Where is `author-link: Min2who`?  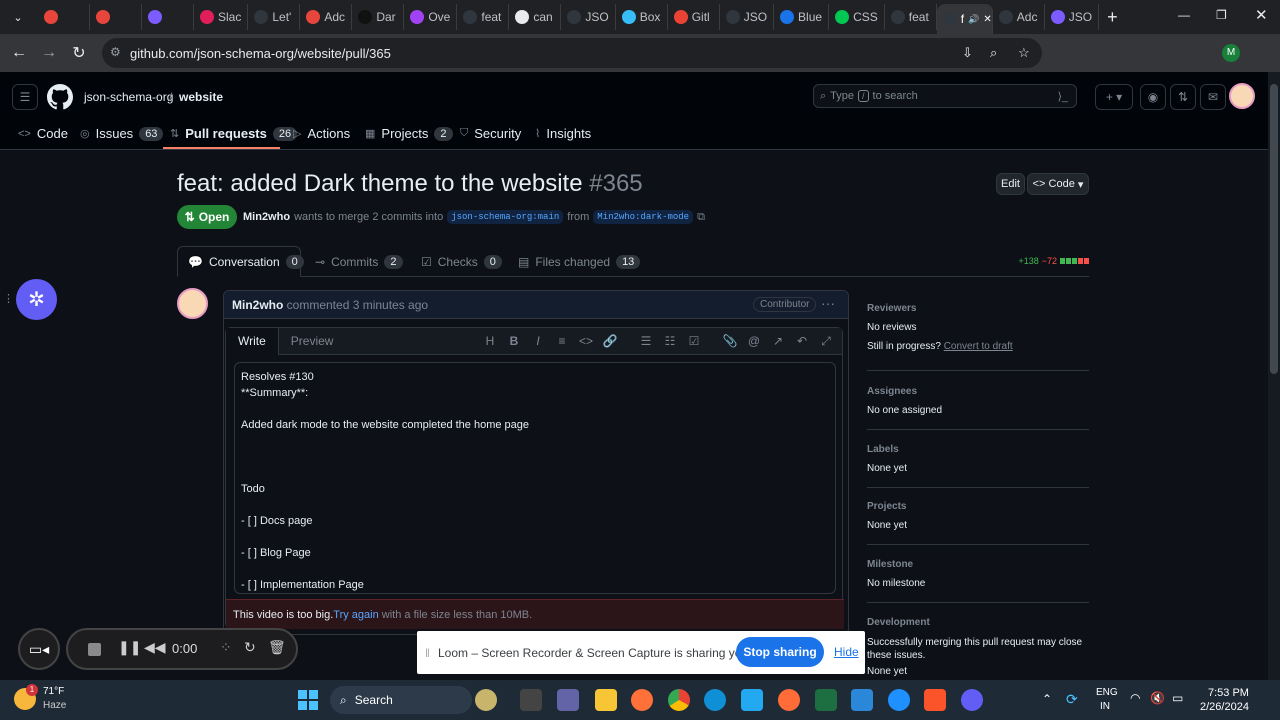 author-link: Min2who is located at coordinates (266, 217).